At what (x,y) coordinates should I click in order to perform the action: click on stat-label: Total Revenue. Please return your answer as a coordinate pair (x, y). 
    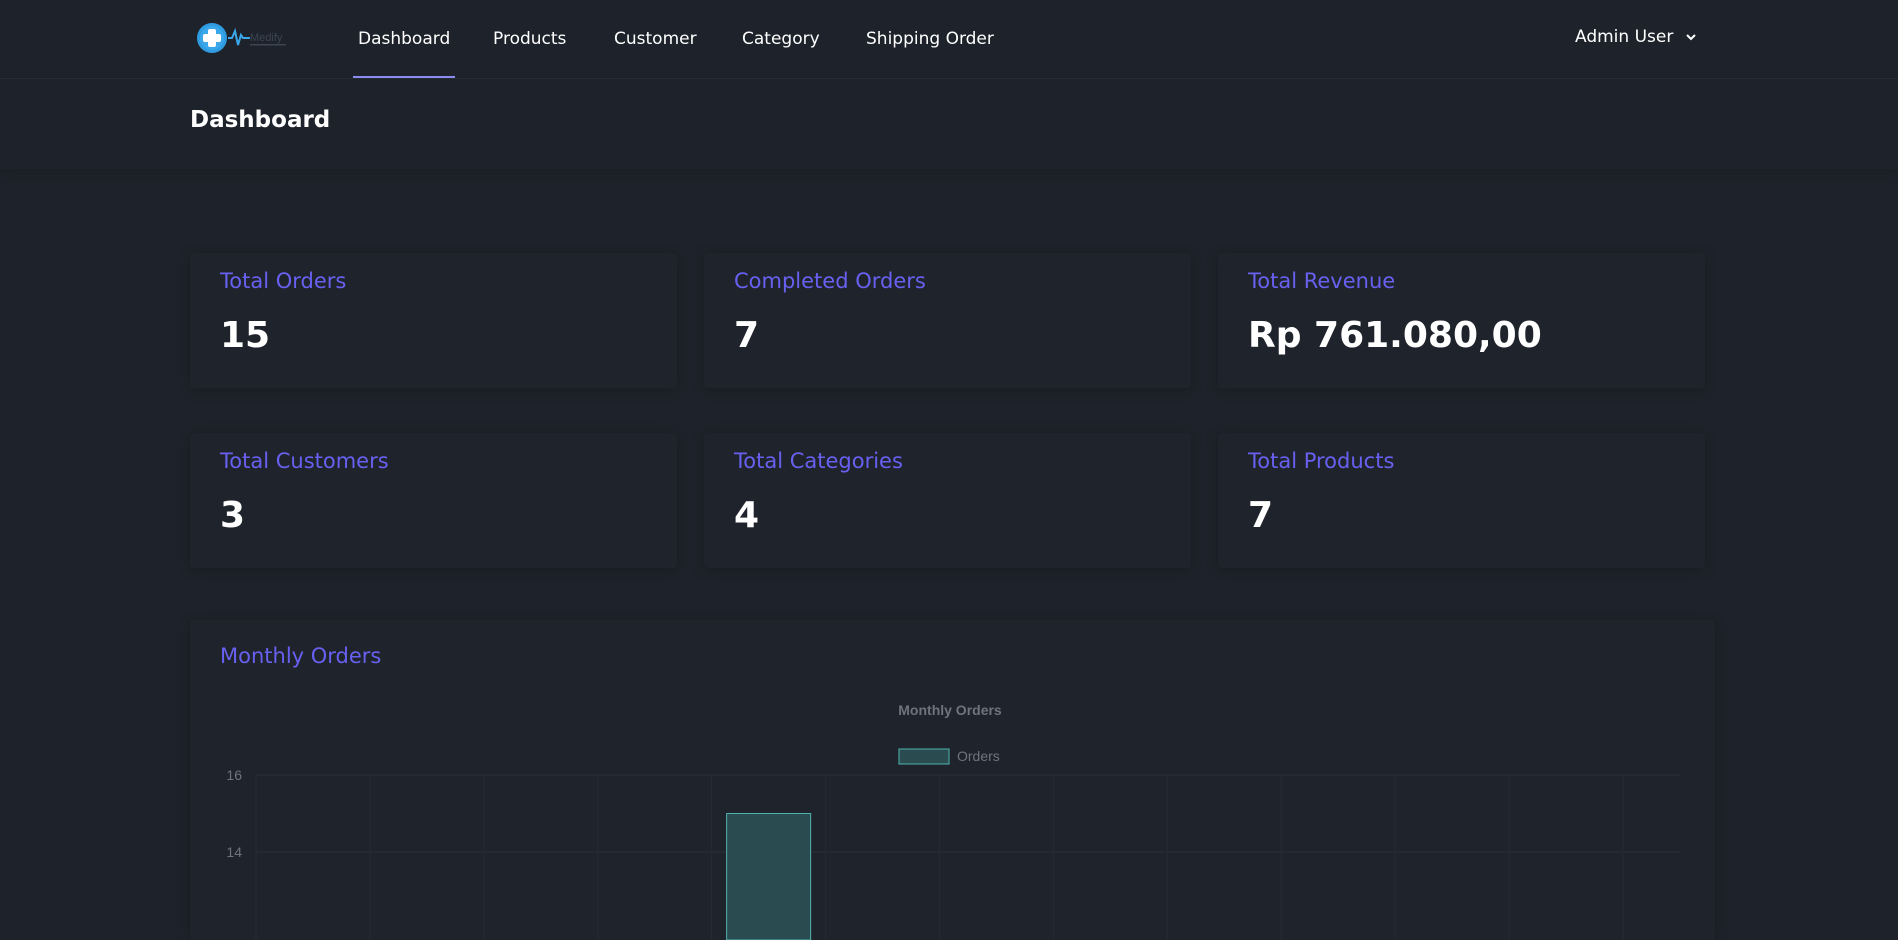
    Looking at the image, I should click on (1321, 281).